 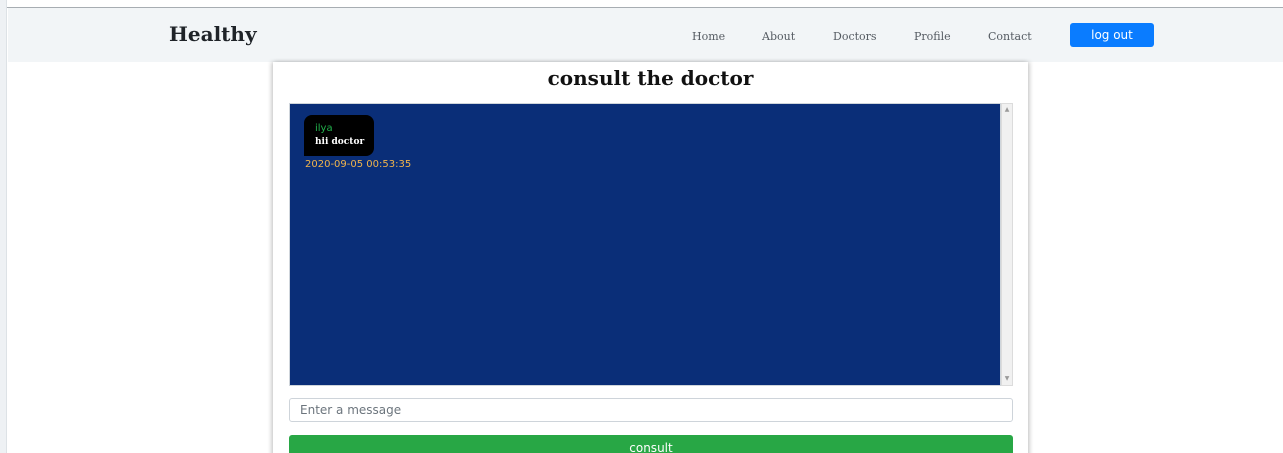 What do you see at coordinates (3, 226) in the screenshot?
I see `left-frame-edge` at bounding box center [3, 226].